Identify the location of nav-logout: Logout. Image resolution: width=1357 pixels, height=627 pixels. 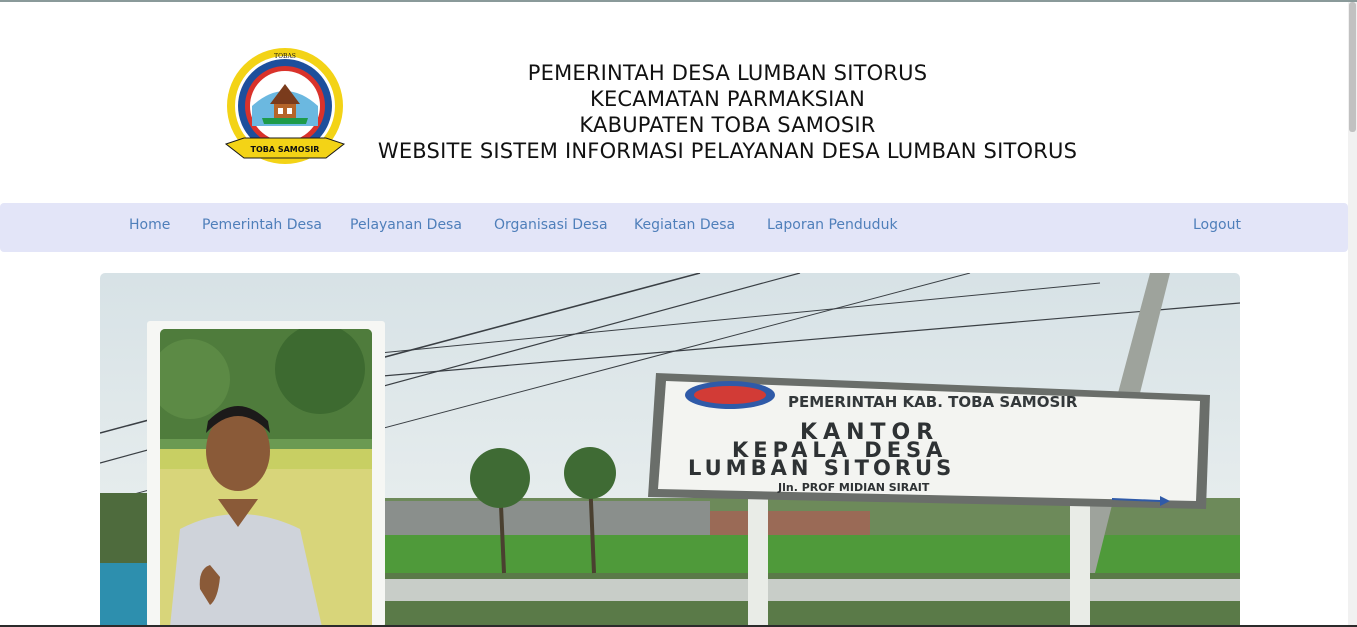
(1217, 225).